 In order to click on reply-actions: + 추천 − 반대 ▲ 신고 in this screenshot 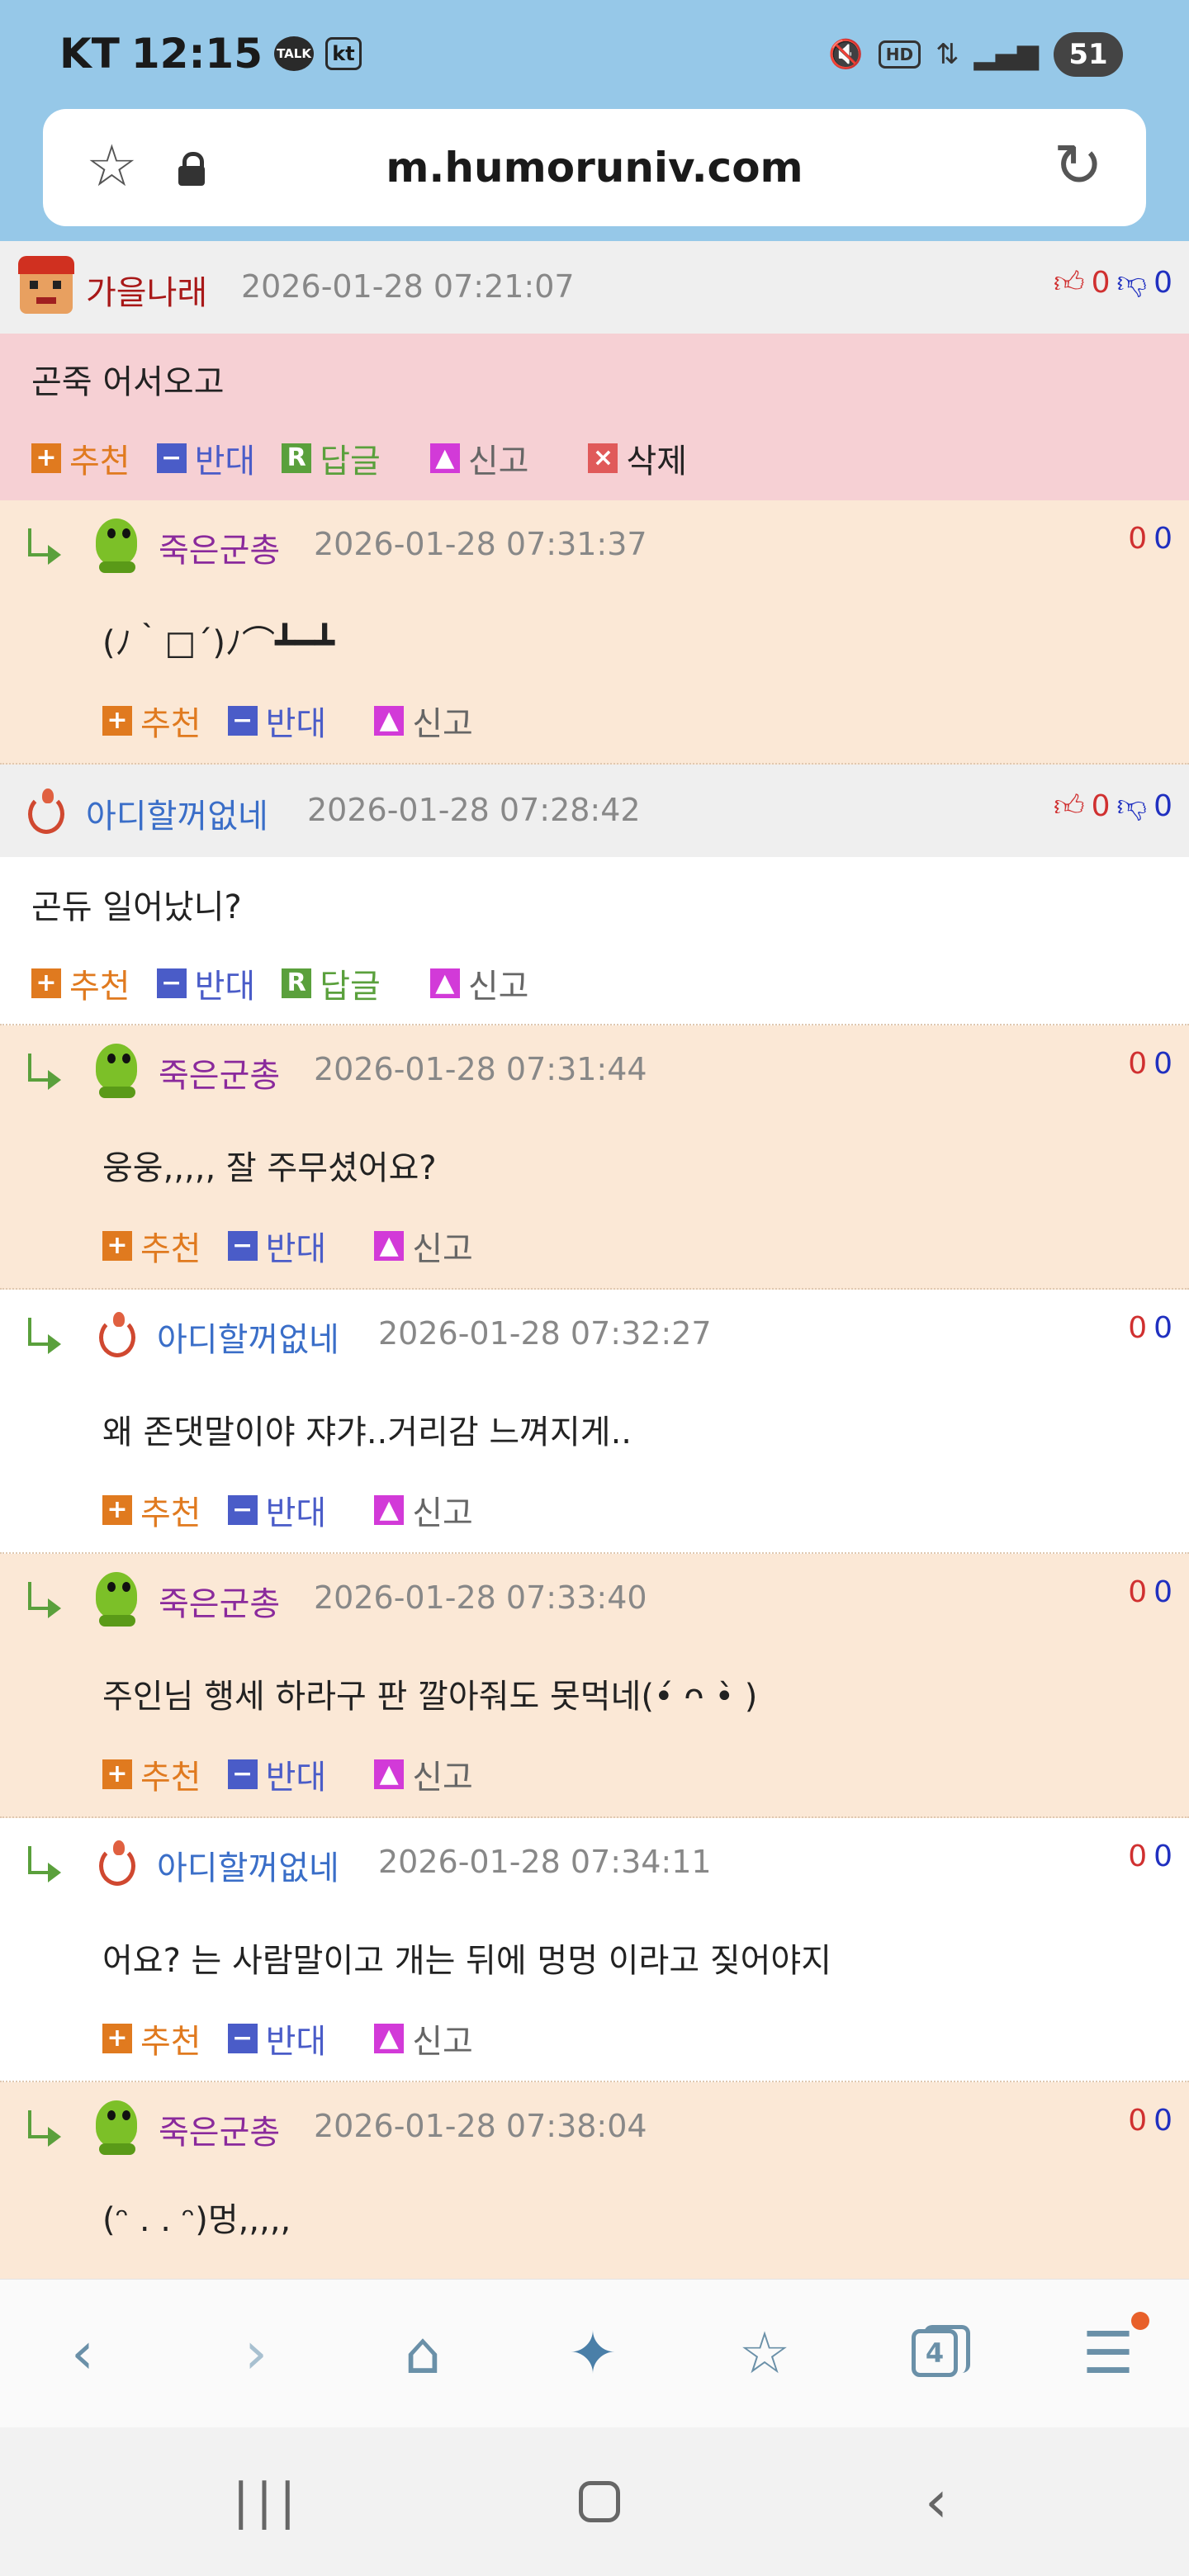, I will do `click(301, 2038)`.